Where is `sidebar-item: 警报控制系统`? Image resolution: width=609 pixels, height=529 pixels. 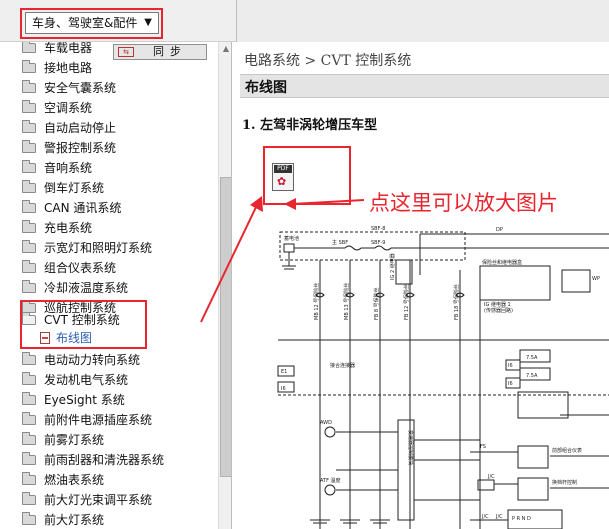 sidebar-item: 警报控制系统 is located at coordinates (120, 148).